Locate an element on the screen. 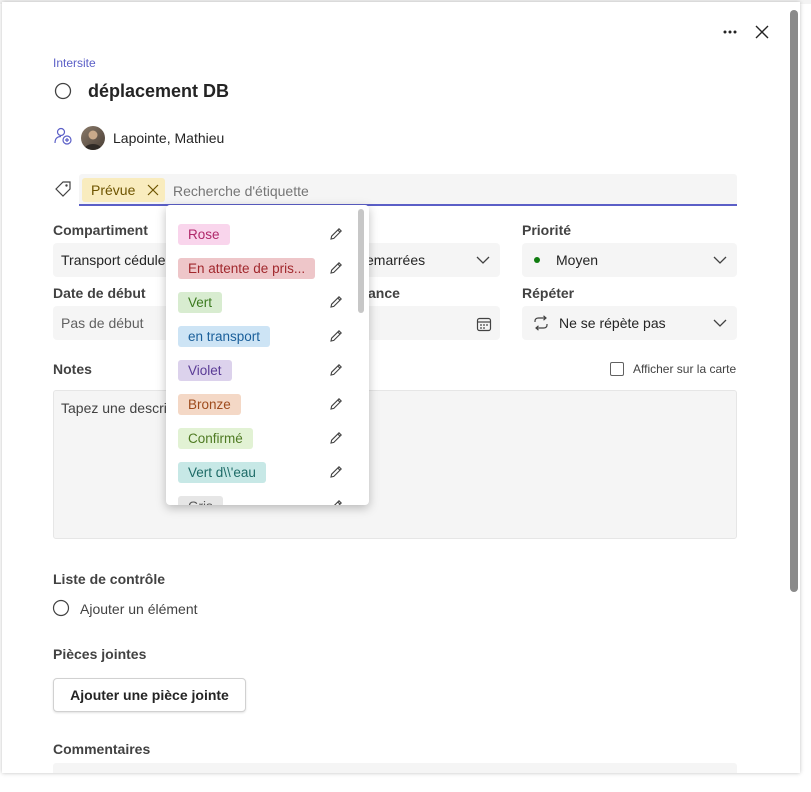  add-checklist-item: Ajouter un élément is located at coordinates (139, 609).